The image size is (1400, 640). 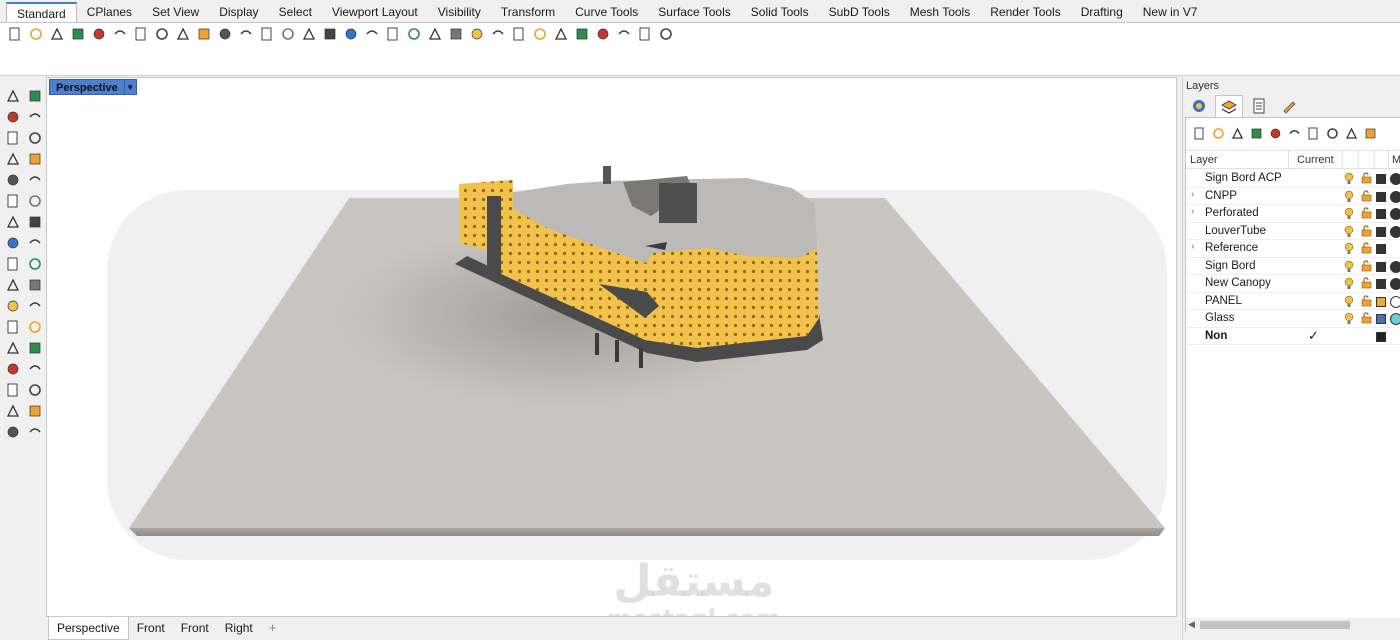 I want to click on current-check: ✓, so click(x=1313, y=336).